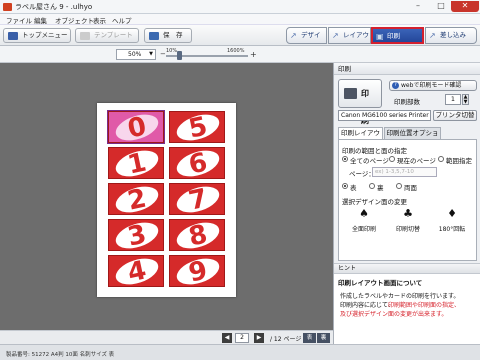 The height and width of the screenshot is (360, 480). What do you see at coordinates (452, 221) in the screenshot?
I see `rotate-180-button: ♦ 180°回転` at bounding box center [452, 221].